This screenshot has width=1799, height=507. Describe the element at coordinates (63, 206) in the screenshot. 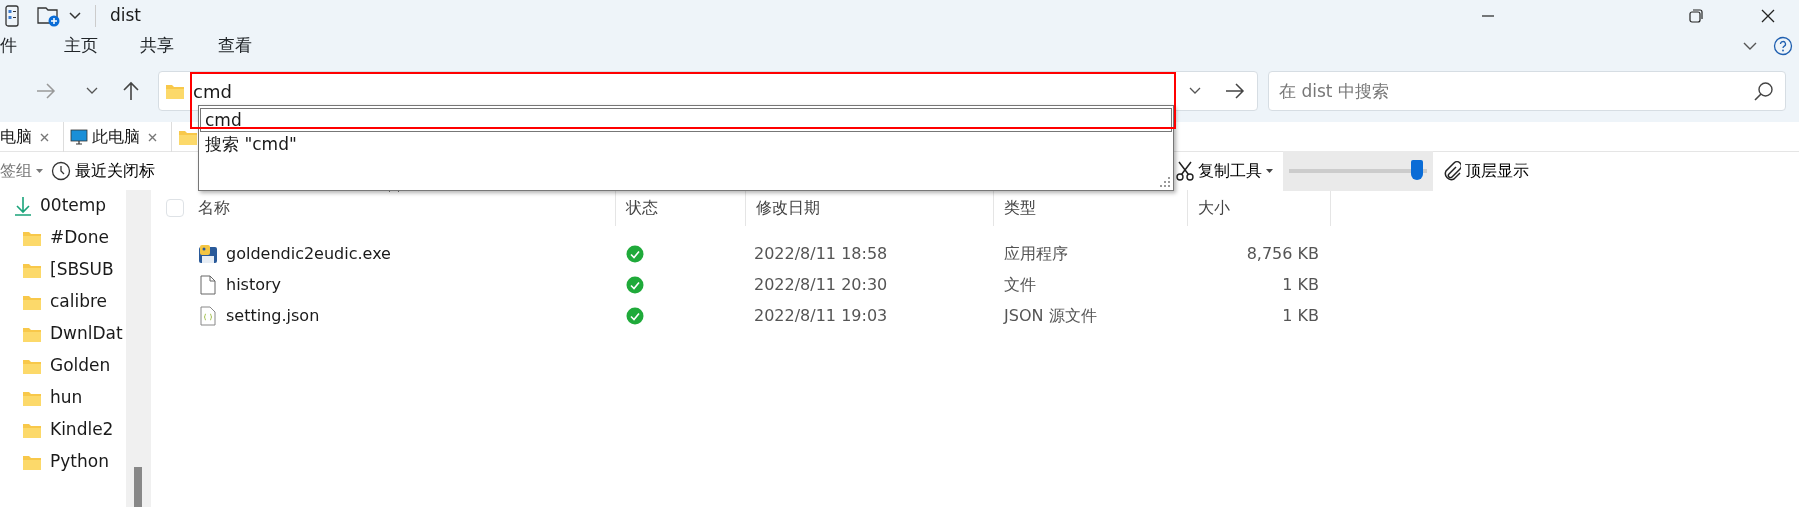

I see `sidebar-item: 00temp` at that location.